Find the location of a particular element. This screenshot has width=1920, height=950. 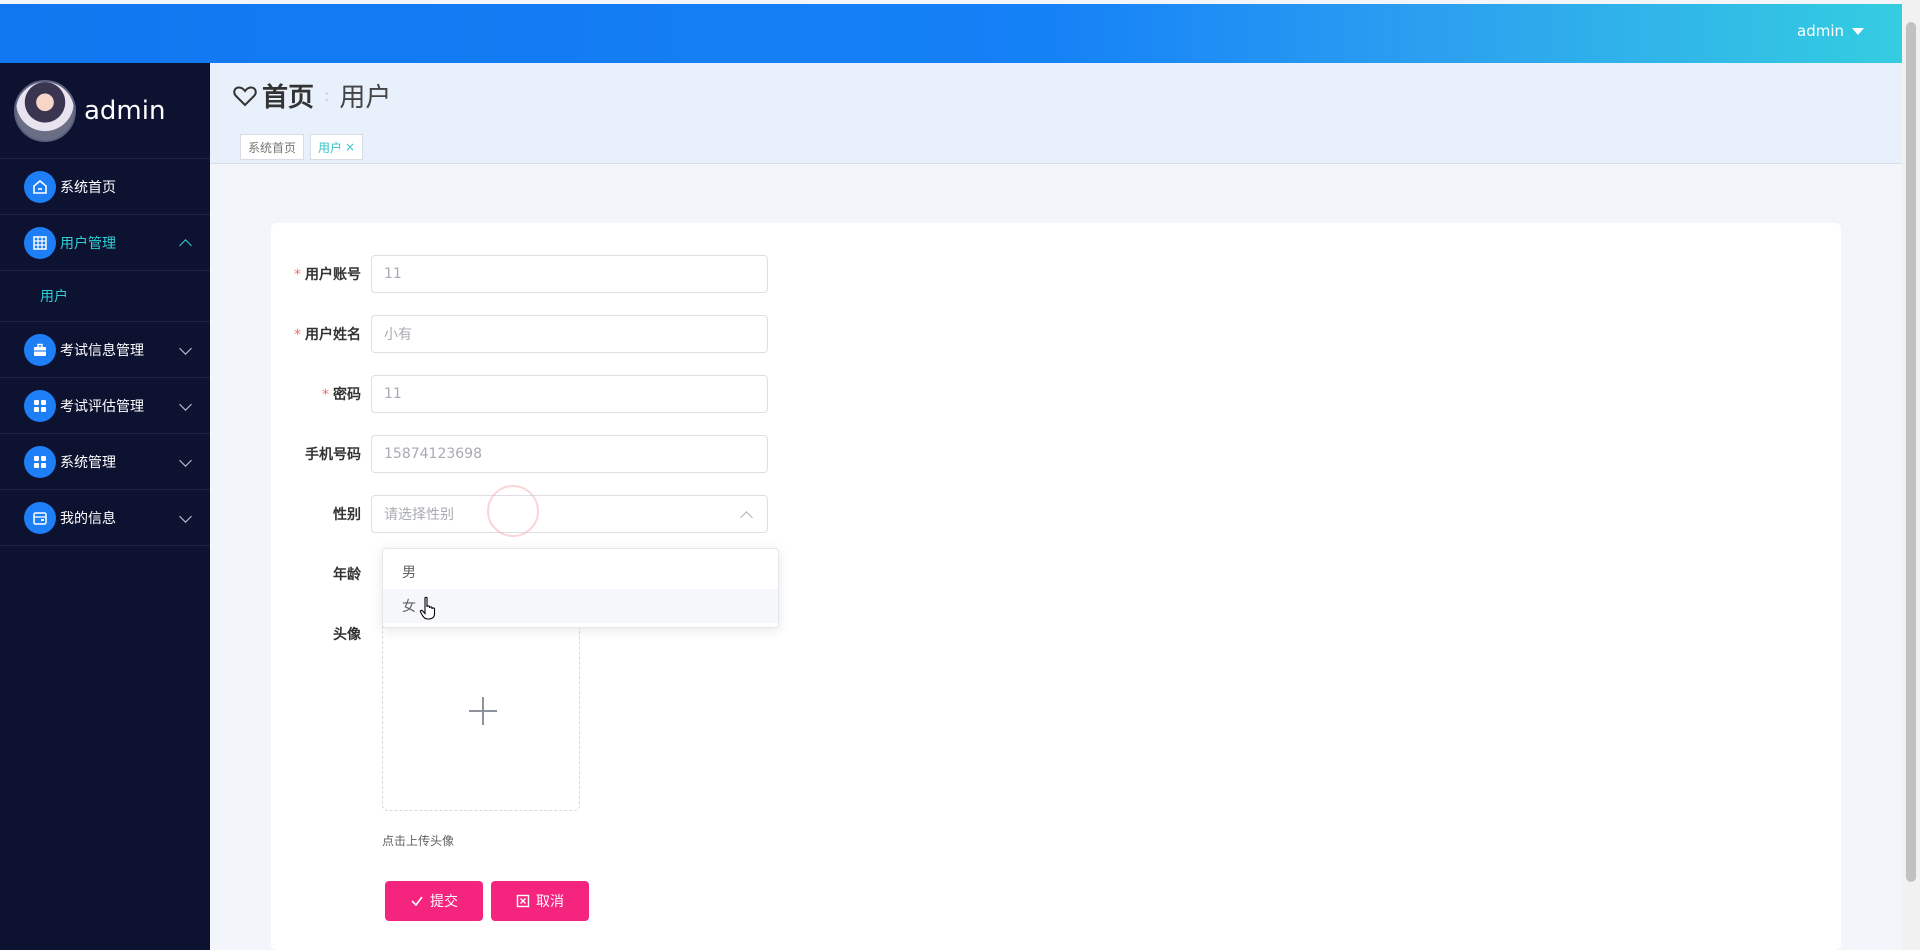

user-menu: admin is located at coordinates (1830, 31).